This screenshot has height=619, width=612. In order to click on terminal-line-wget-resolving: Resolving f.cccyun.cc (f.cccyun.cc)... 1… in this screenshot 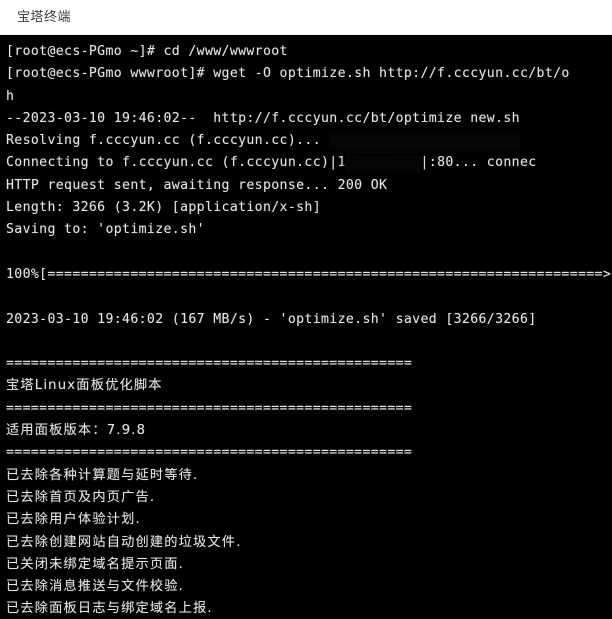, I will do `click(309, 141)`.